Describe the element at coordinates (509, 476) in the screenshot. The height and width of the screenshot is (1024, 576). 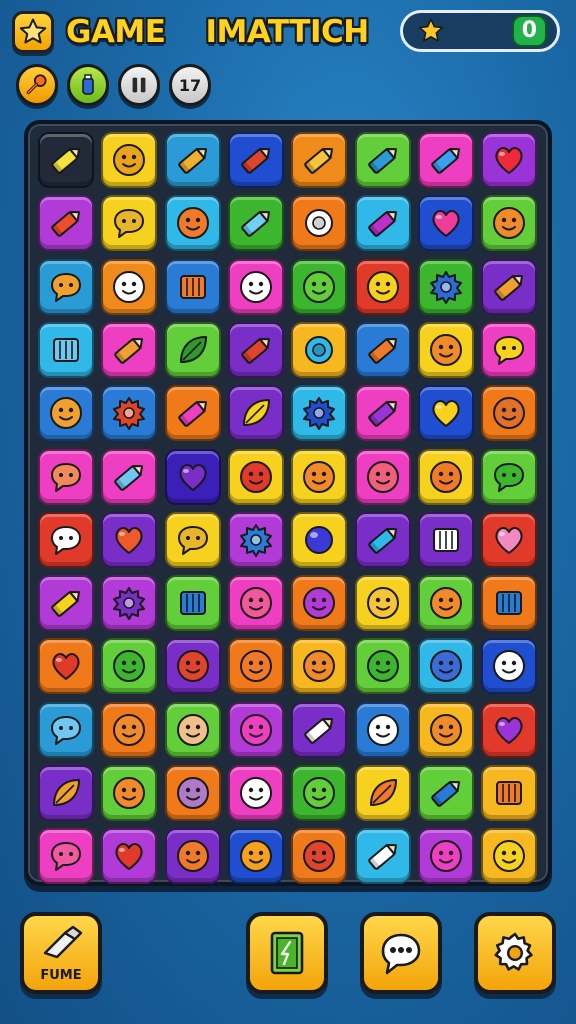
I see `board-tile-r6-c8` at that location.